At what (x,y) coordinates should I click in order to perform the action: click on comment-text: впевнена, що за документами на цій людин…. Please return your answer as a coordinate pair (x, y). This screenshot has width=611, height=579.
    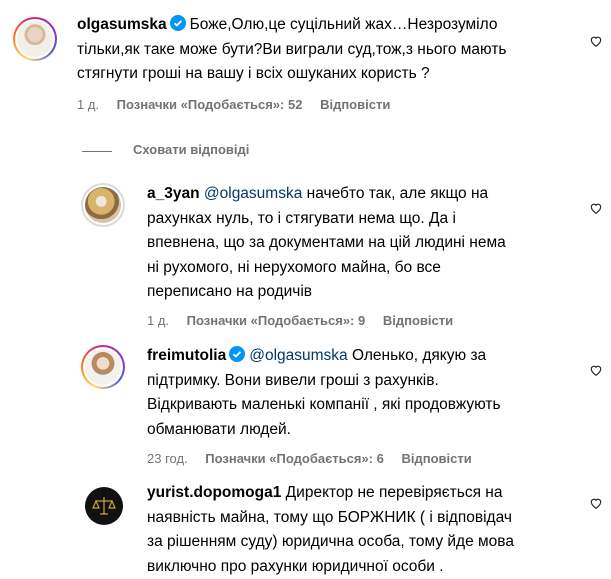
    Looking at the image, I should click on (326, 242).